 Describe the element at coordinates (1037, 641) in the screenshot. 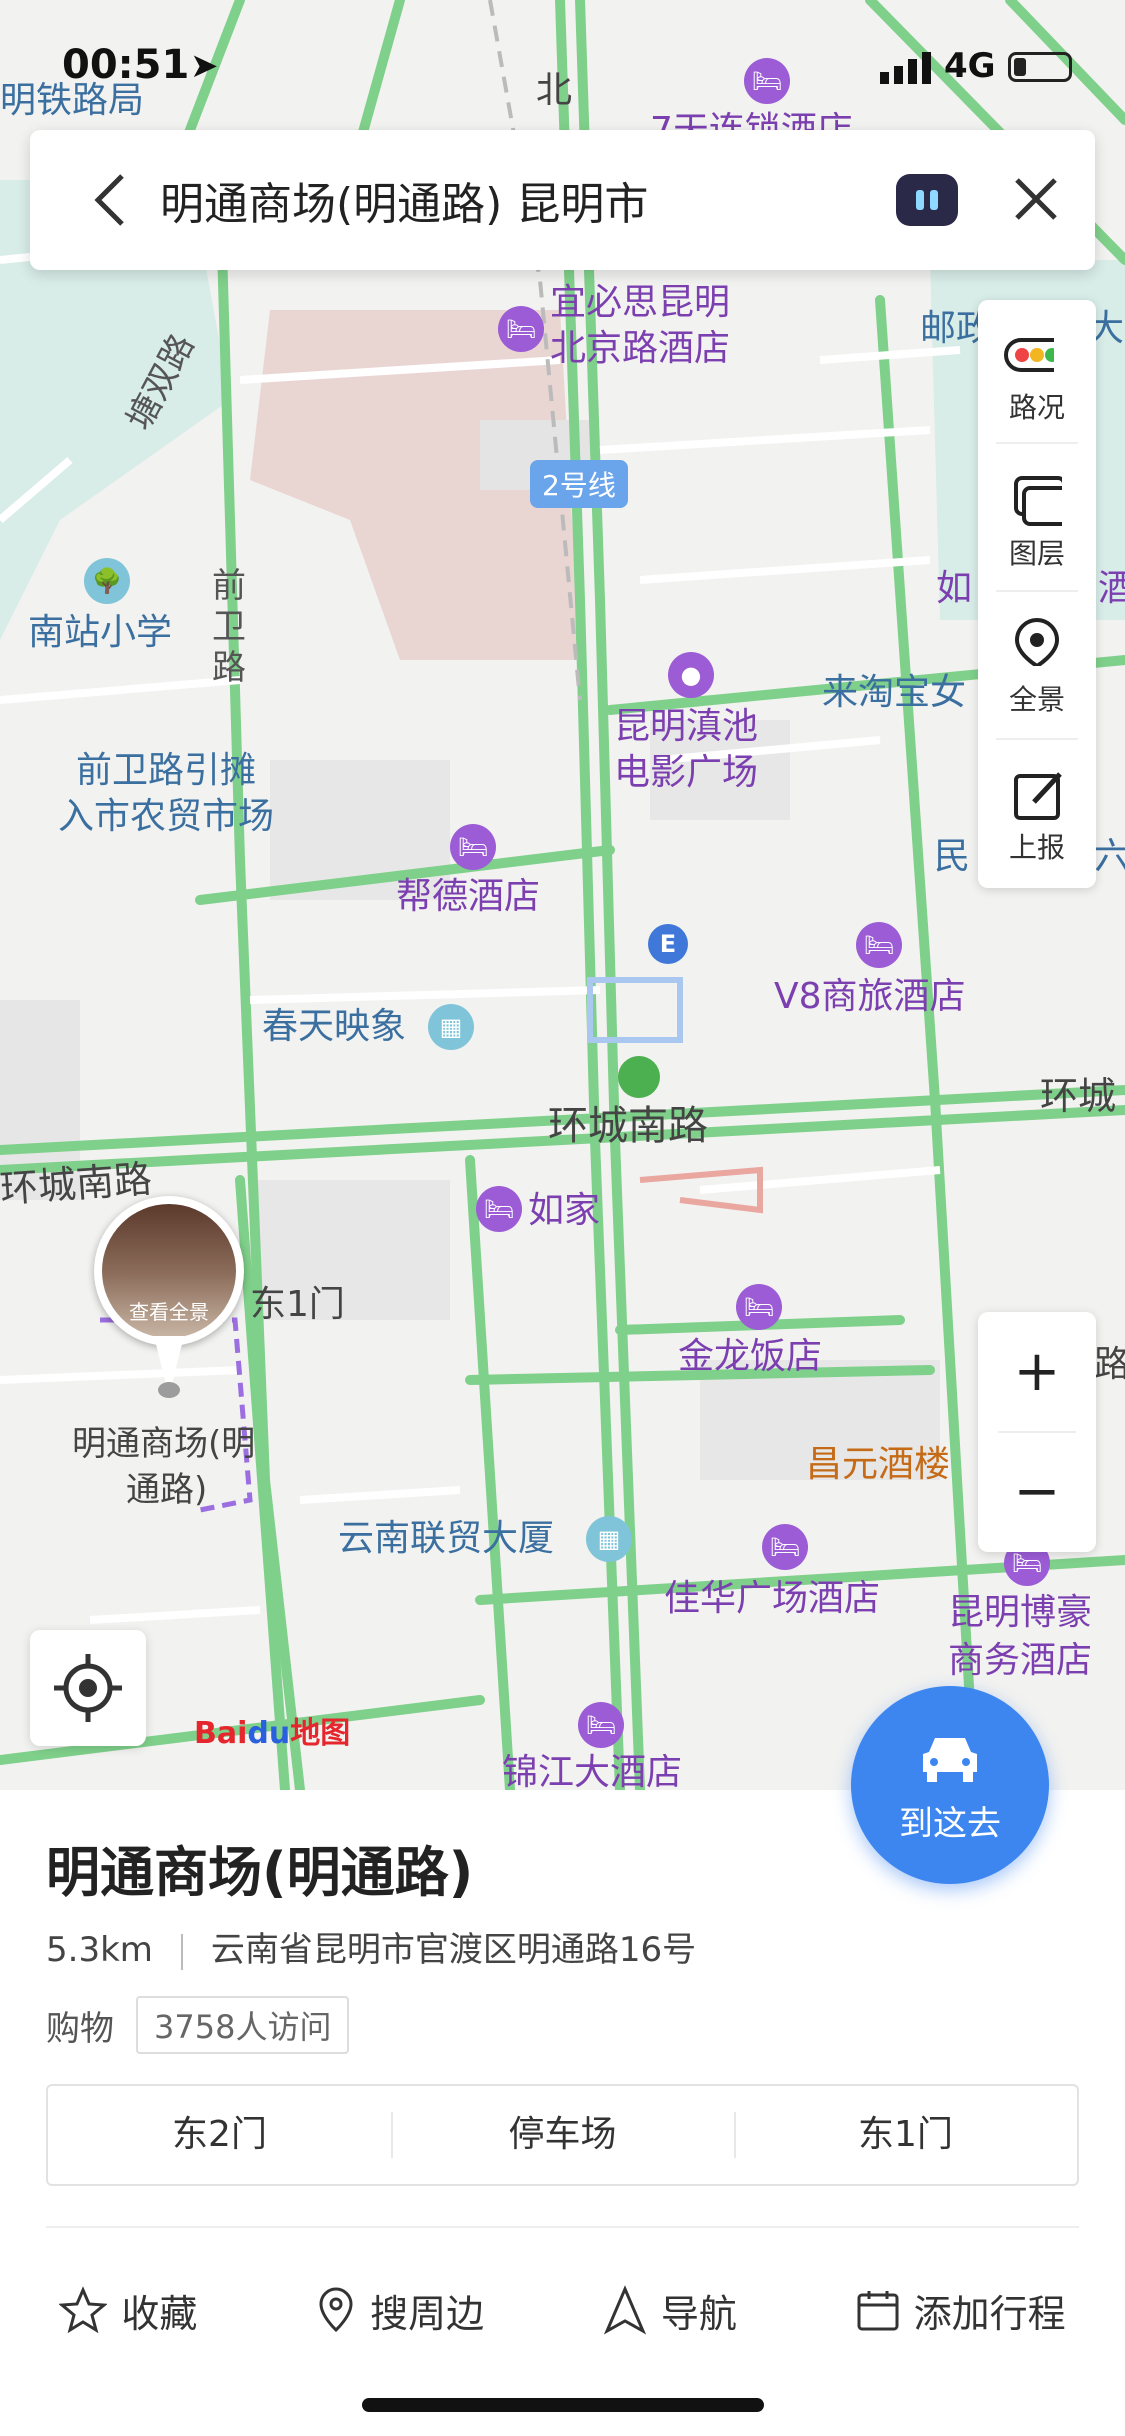

I see `panorama-pin-icon` at that location.